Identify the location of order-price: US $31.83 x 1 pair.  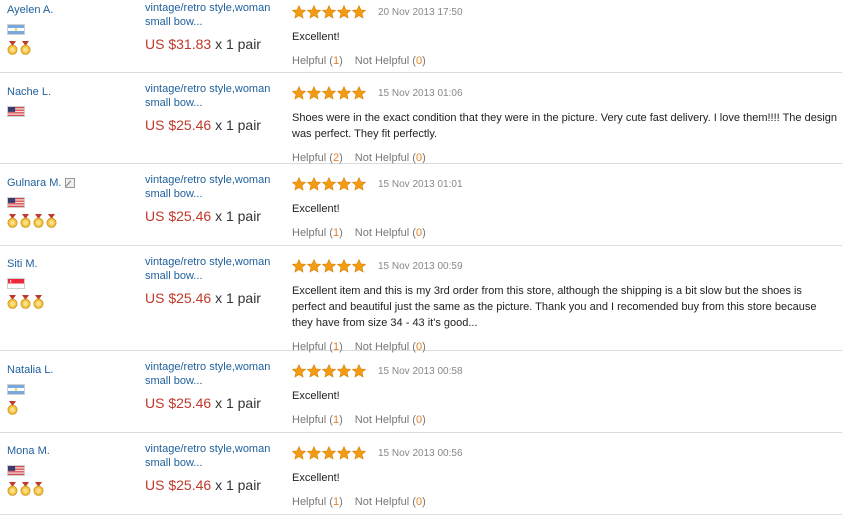
(203, 44).